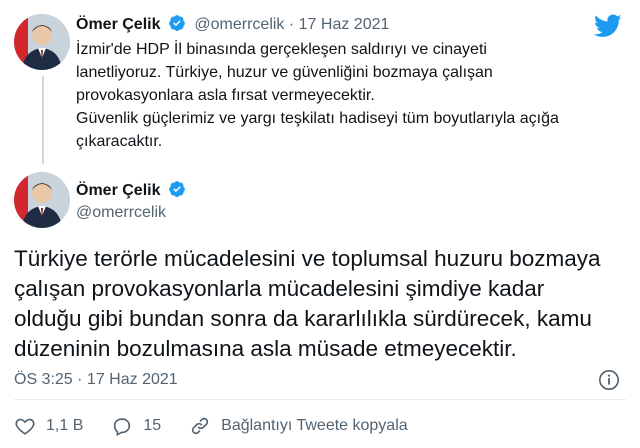 The image size is (640, 448). I want to click on tweet-actions-bar: 1,1 B 15 Bağlantıyı Tweete kopyala, so click(225, 426).